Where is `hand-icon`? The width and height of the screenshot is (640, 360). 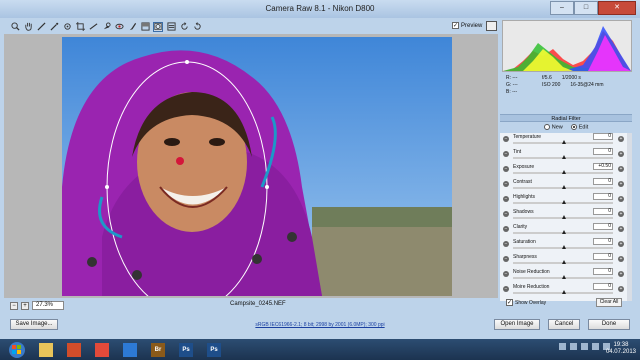
hand-icon is located at coordinates (28, 27).